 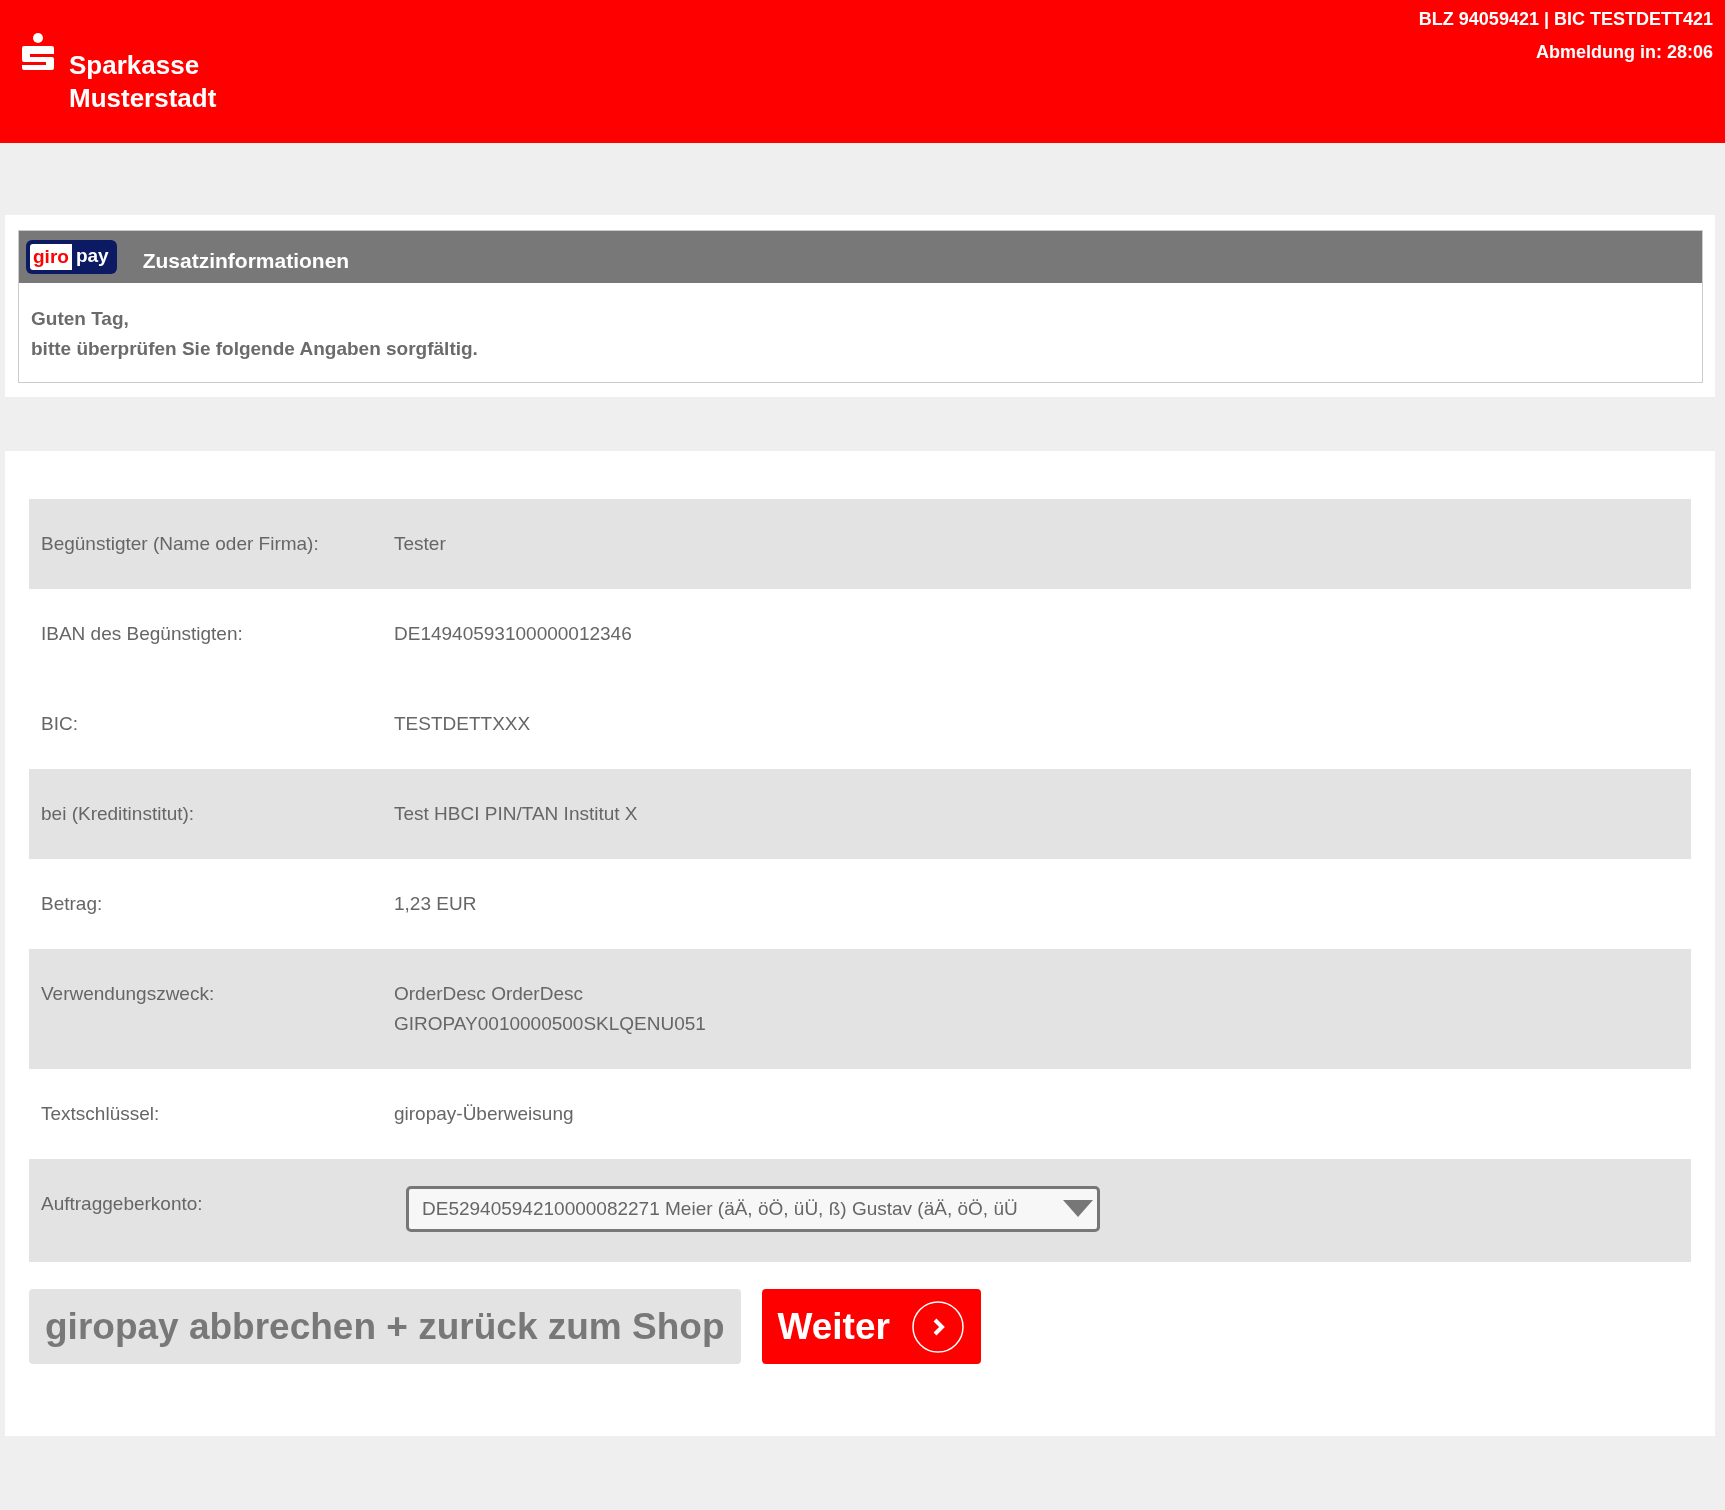 What do you see at coordinates (420, 544) in the screenshot?
I see `field-value: Tester` at bounding box center [420, 544].